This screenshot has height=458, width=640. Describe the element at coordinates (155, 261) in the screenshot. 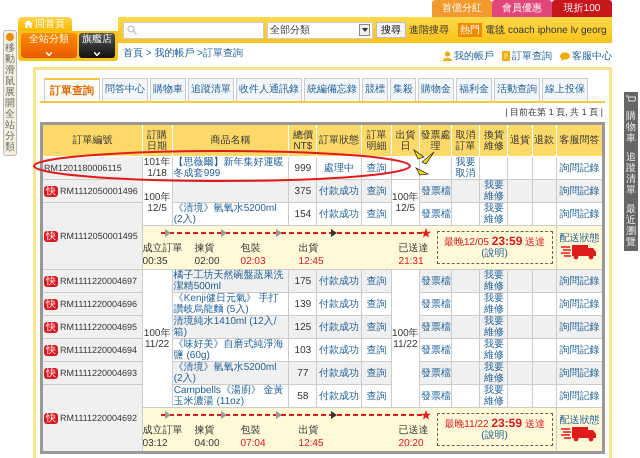

I see `step-time: 00:35` at that location.